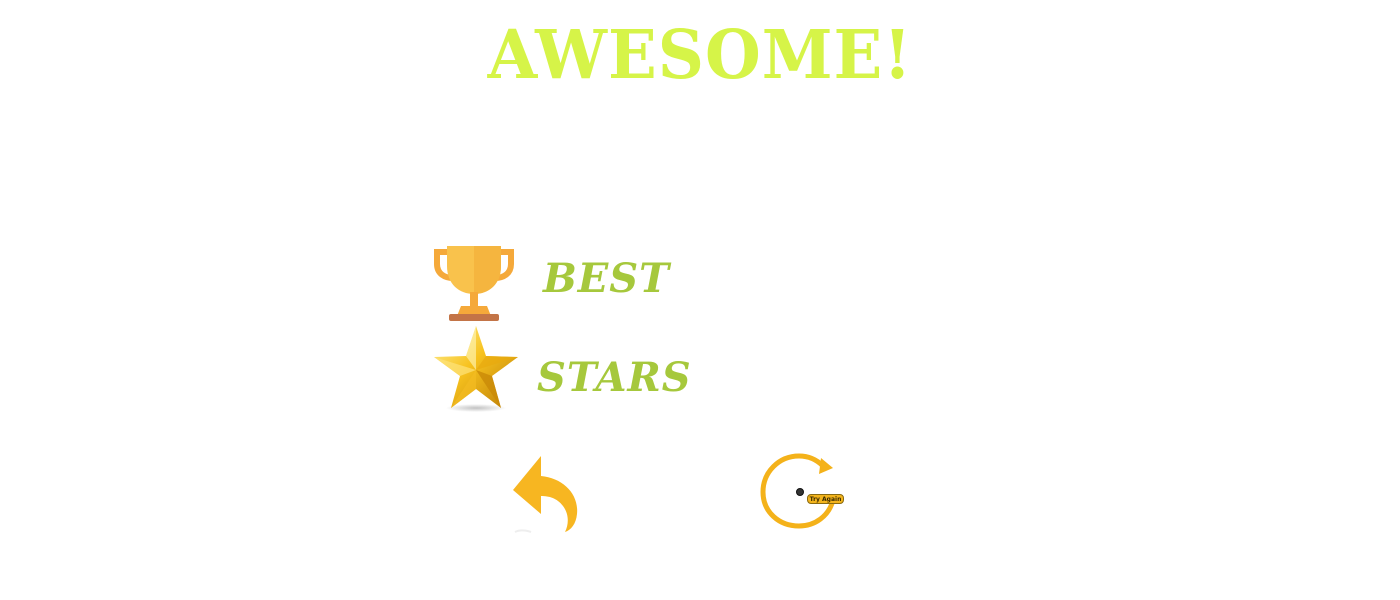 This screenshot has width=1400, height=600. What do you see at coordinates (606, 278) in the screenshot?
I see `best-label: BEST` at bounding box center [606, 278].